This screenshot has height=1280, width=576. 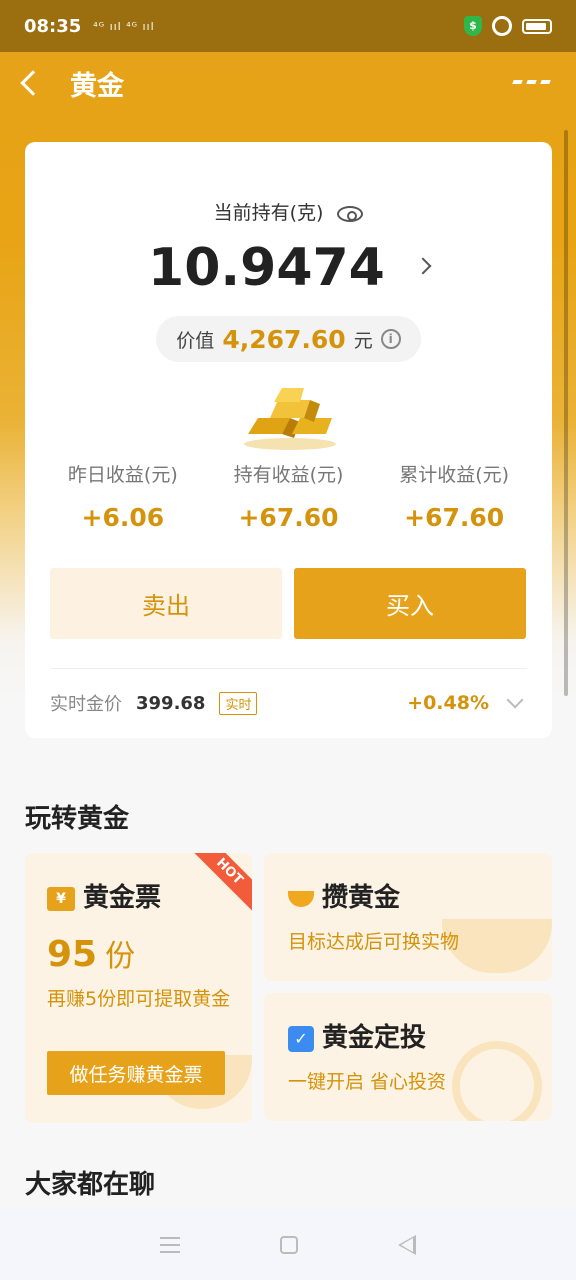 What do you see at coordinates (53, 26) in the screenshot?
I see `status-time: 08:35` at bounding box center [53, 26].